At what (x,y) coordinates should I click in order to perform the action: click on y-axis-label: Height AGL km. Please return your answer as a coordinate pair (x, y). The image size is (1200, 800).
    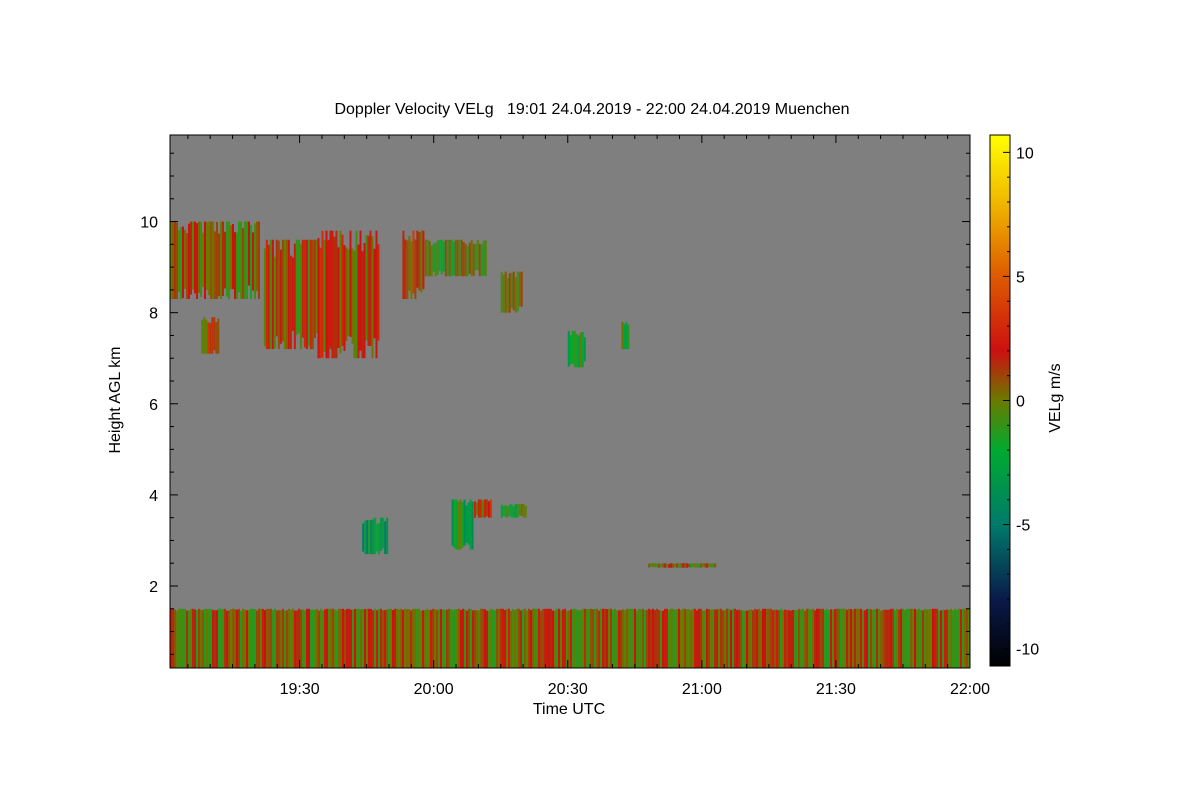
    Looking at the image, I should click on (115, 399).